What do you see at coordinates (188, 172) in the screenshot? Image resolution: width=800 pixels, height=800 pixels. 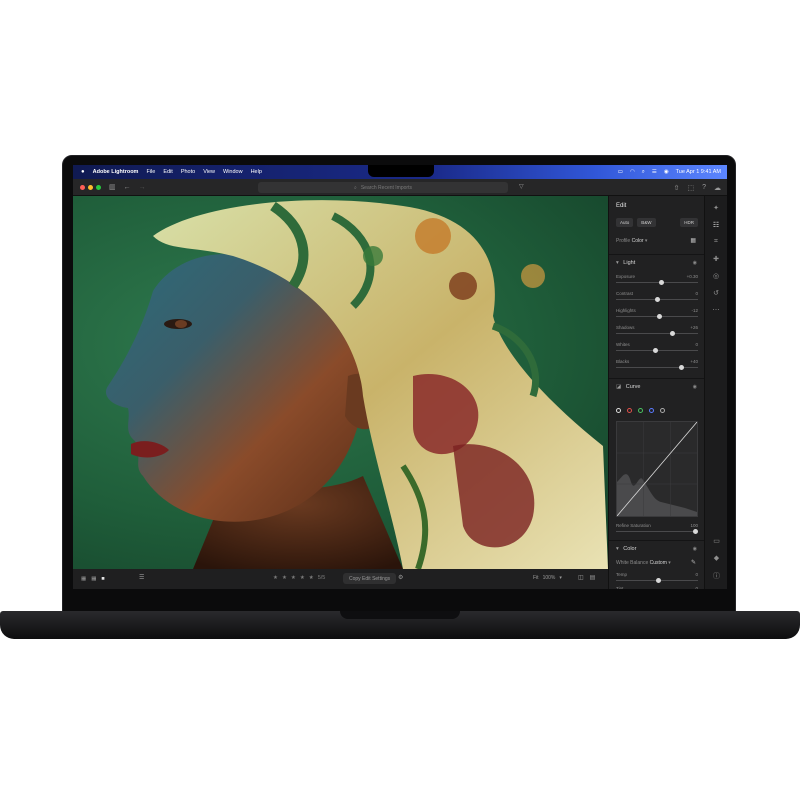 I see `menu-photo: Photo` at bounding box center [188, 172].